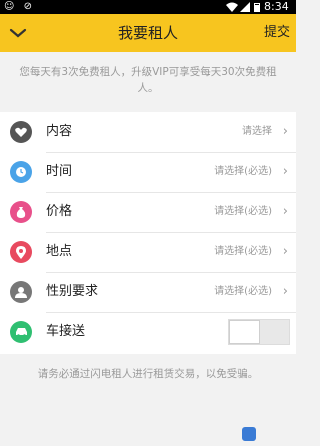 Image resolution: width=320 pixels, height=446 pixels. What do you see at coordinates (277, 33) in the screenshot?
I see `submit-button: 提交` at bounding box center [277, 33].